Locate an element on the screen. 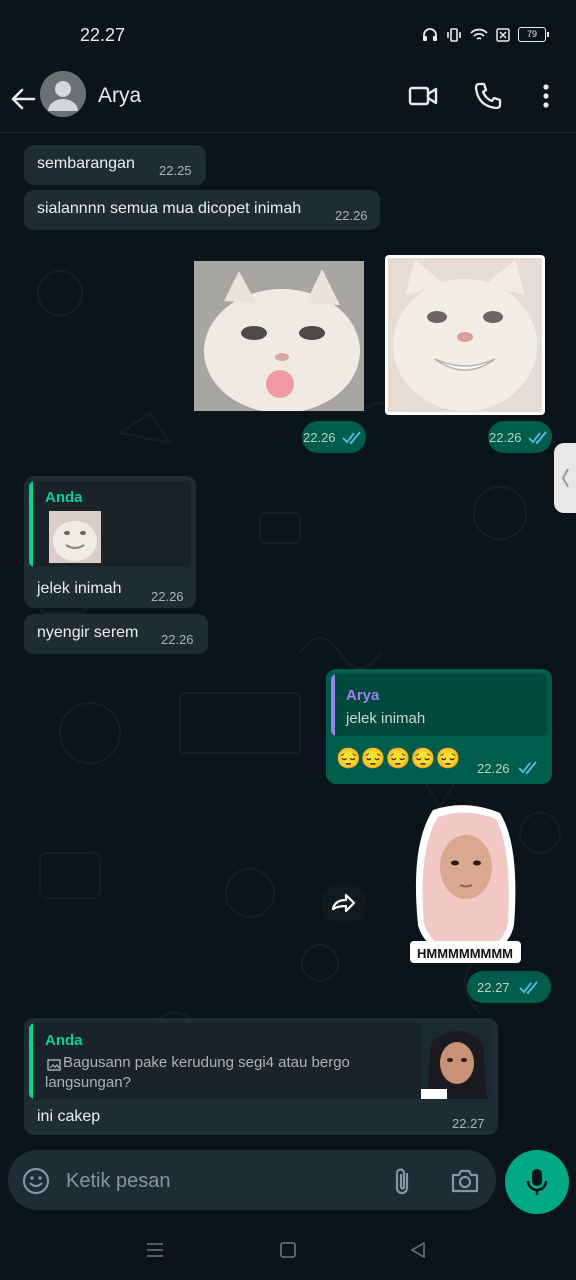  chevron-left-icon is located at coordinates (565, 478).